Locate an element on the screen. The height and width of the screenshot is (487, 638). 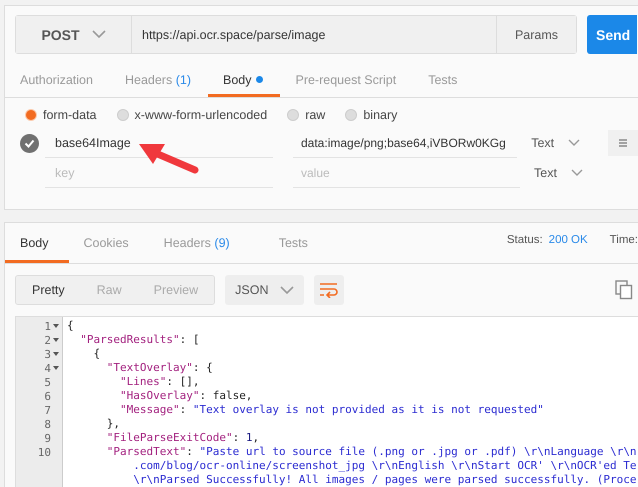
row-checkbox is located at coordinates (29, 143).